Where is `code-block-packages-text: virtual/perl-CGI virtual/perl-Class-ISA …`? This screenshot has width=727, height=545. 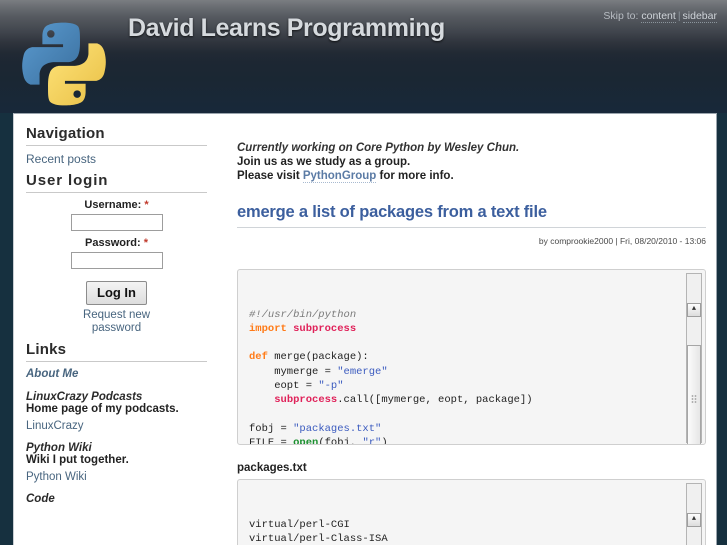 code-block-packages-text: virtual/perl-CGI virtual/perl-Class-ISA … is located at coordinates (318, 531).